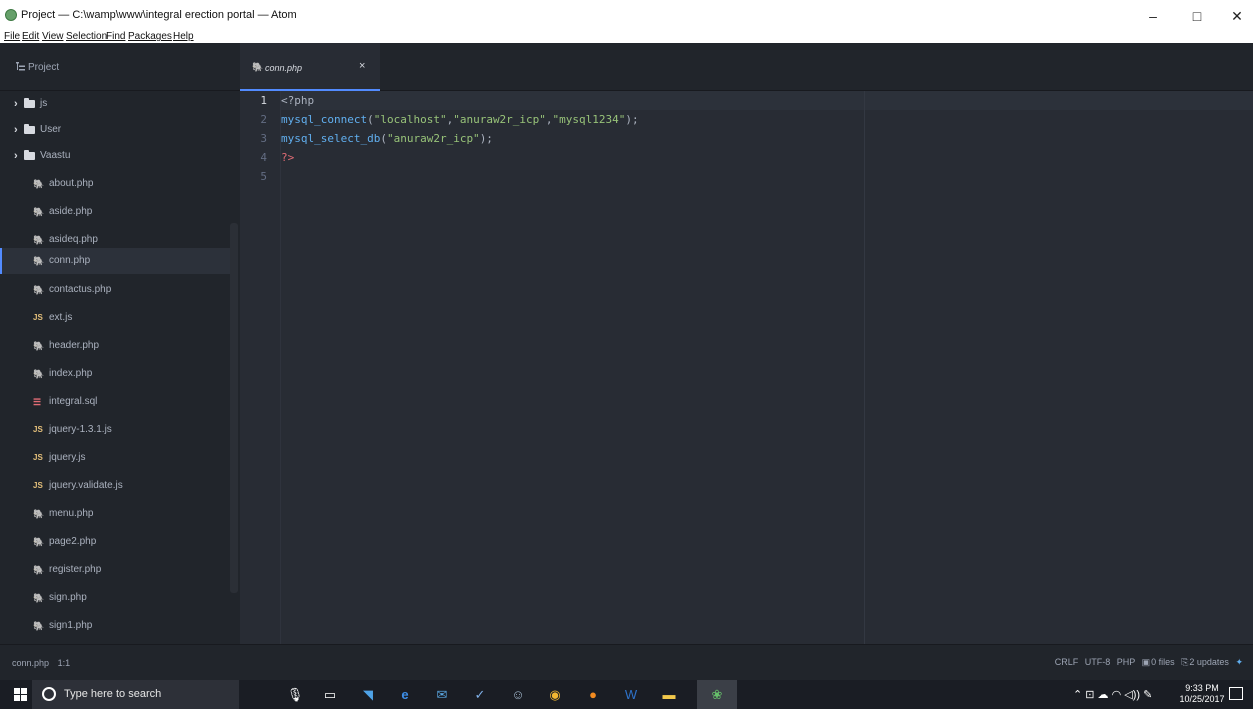  What do you see at coordinates (86, 37) in the screenshot?
I see `menu-selection: Selection` at bounding box center [86, 37].